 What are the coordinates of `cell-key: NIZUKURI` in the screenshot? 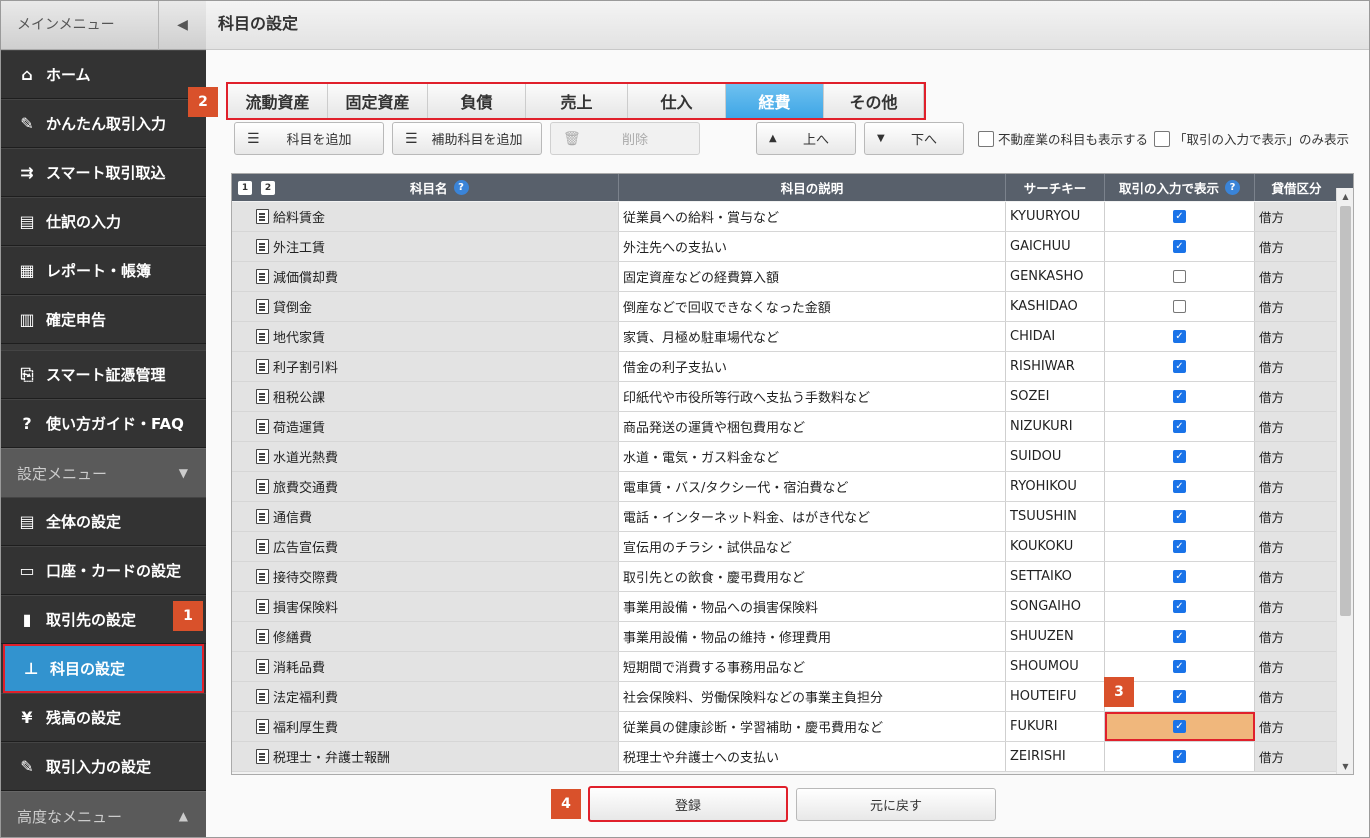 It's located at (1055, 426).